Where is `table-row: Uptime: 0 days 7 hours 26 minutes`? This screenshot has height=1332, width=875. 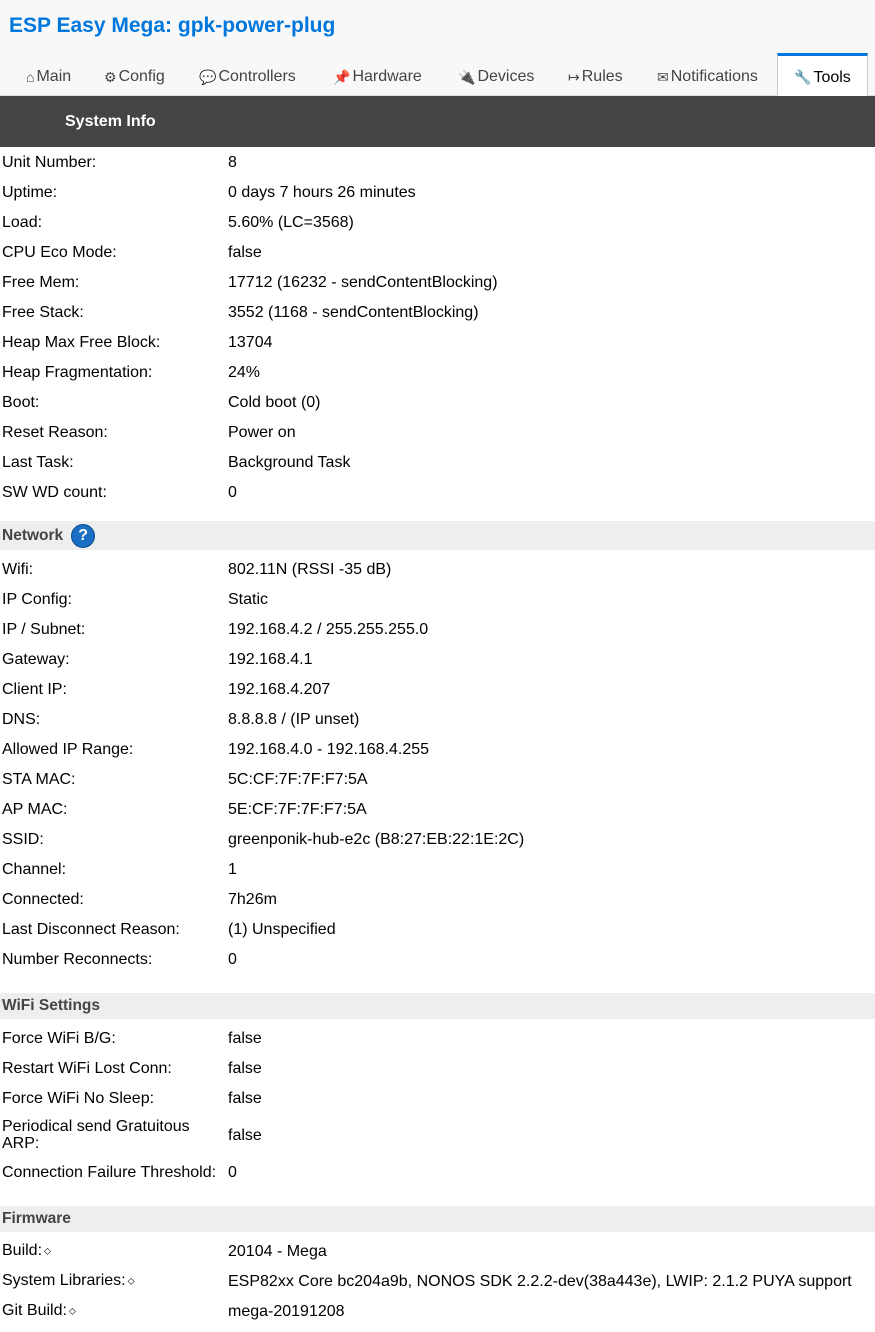
table-row: Uptime: 0 days 7 hours 26 minutes is located at coordinates (209, 192).